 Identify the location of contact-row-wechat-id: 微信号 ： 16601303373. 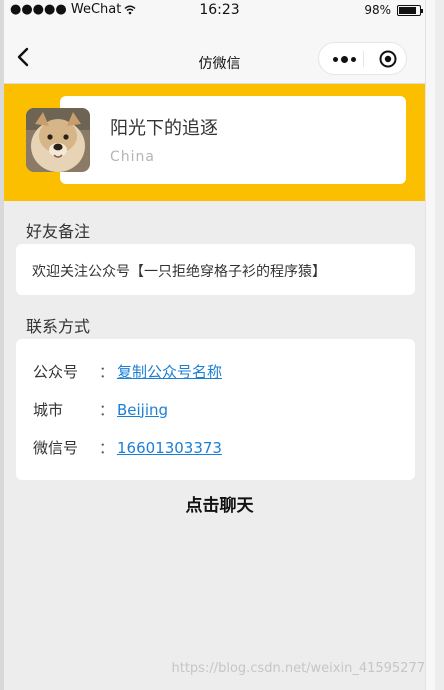
(127, 447).